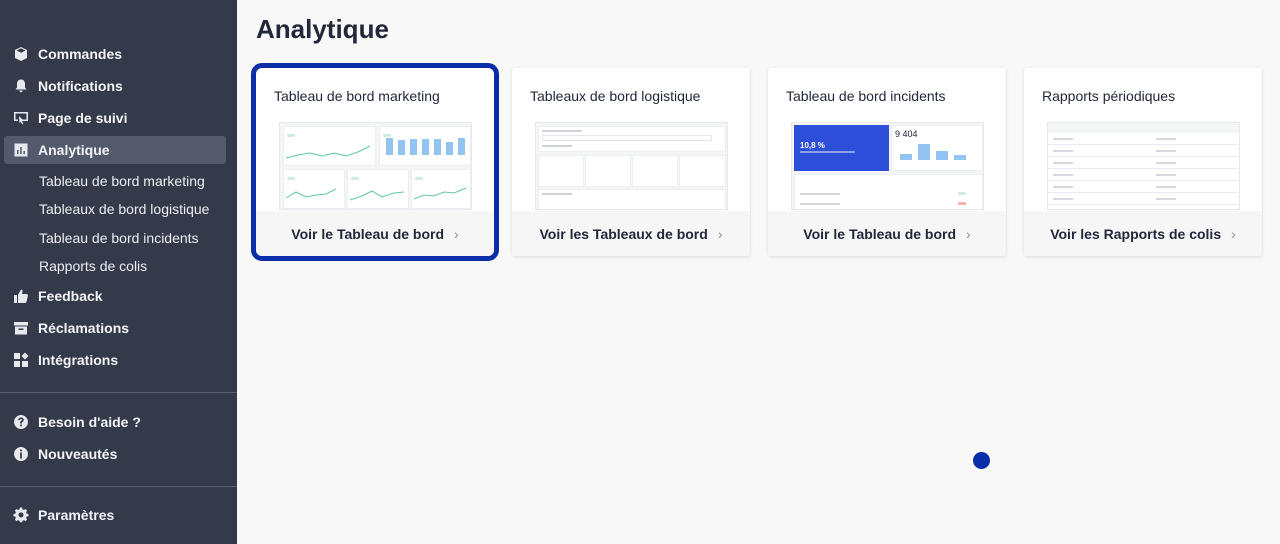 This screenshot has height=544, width=1280. Describe the element at coordinates (80, 86) in the screenshot. I see `sidebar-item-label: Notifications` at that location.